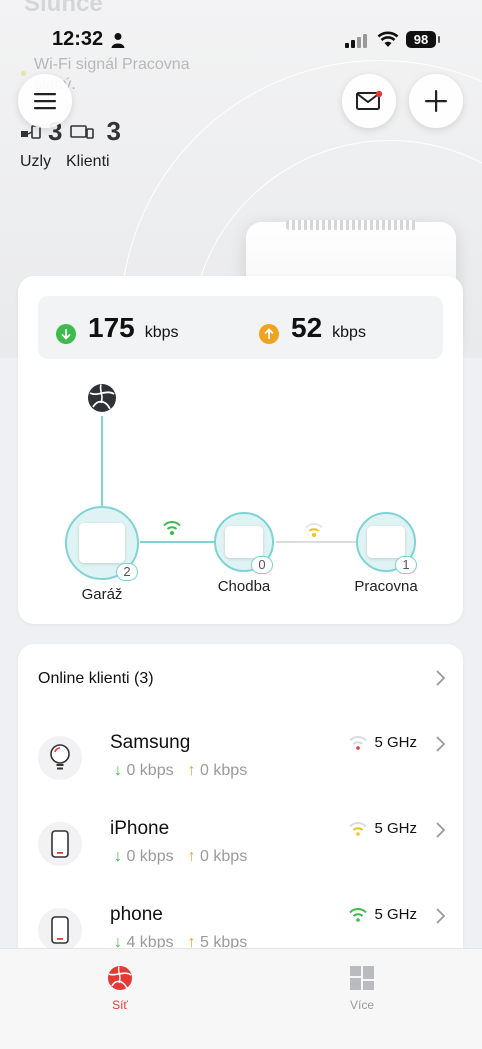  I want to click on client-row-samsung: Samsung ↓ 0 kbps ↑ 0 kbps 5 GHz, so click(240, 762).